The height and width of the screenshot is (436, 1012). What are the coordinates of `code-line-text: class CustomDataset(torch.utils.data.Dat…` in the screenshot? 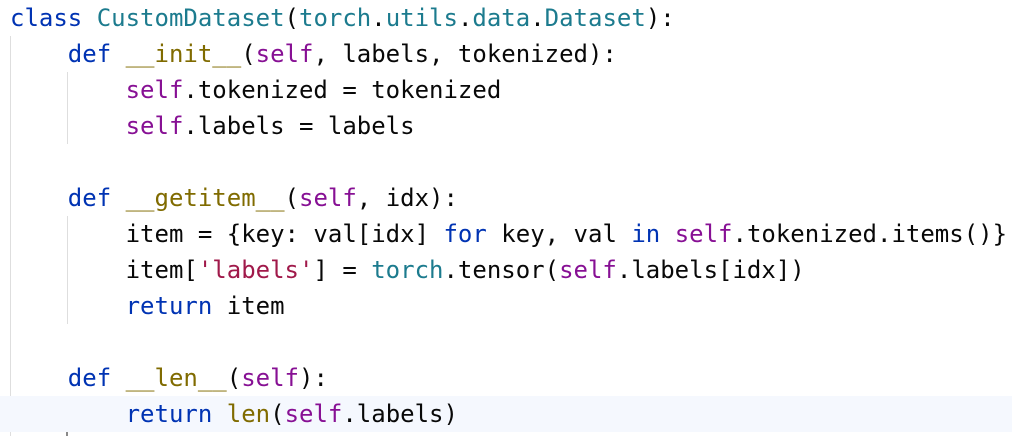 It's located at (342, 18).